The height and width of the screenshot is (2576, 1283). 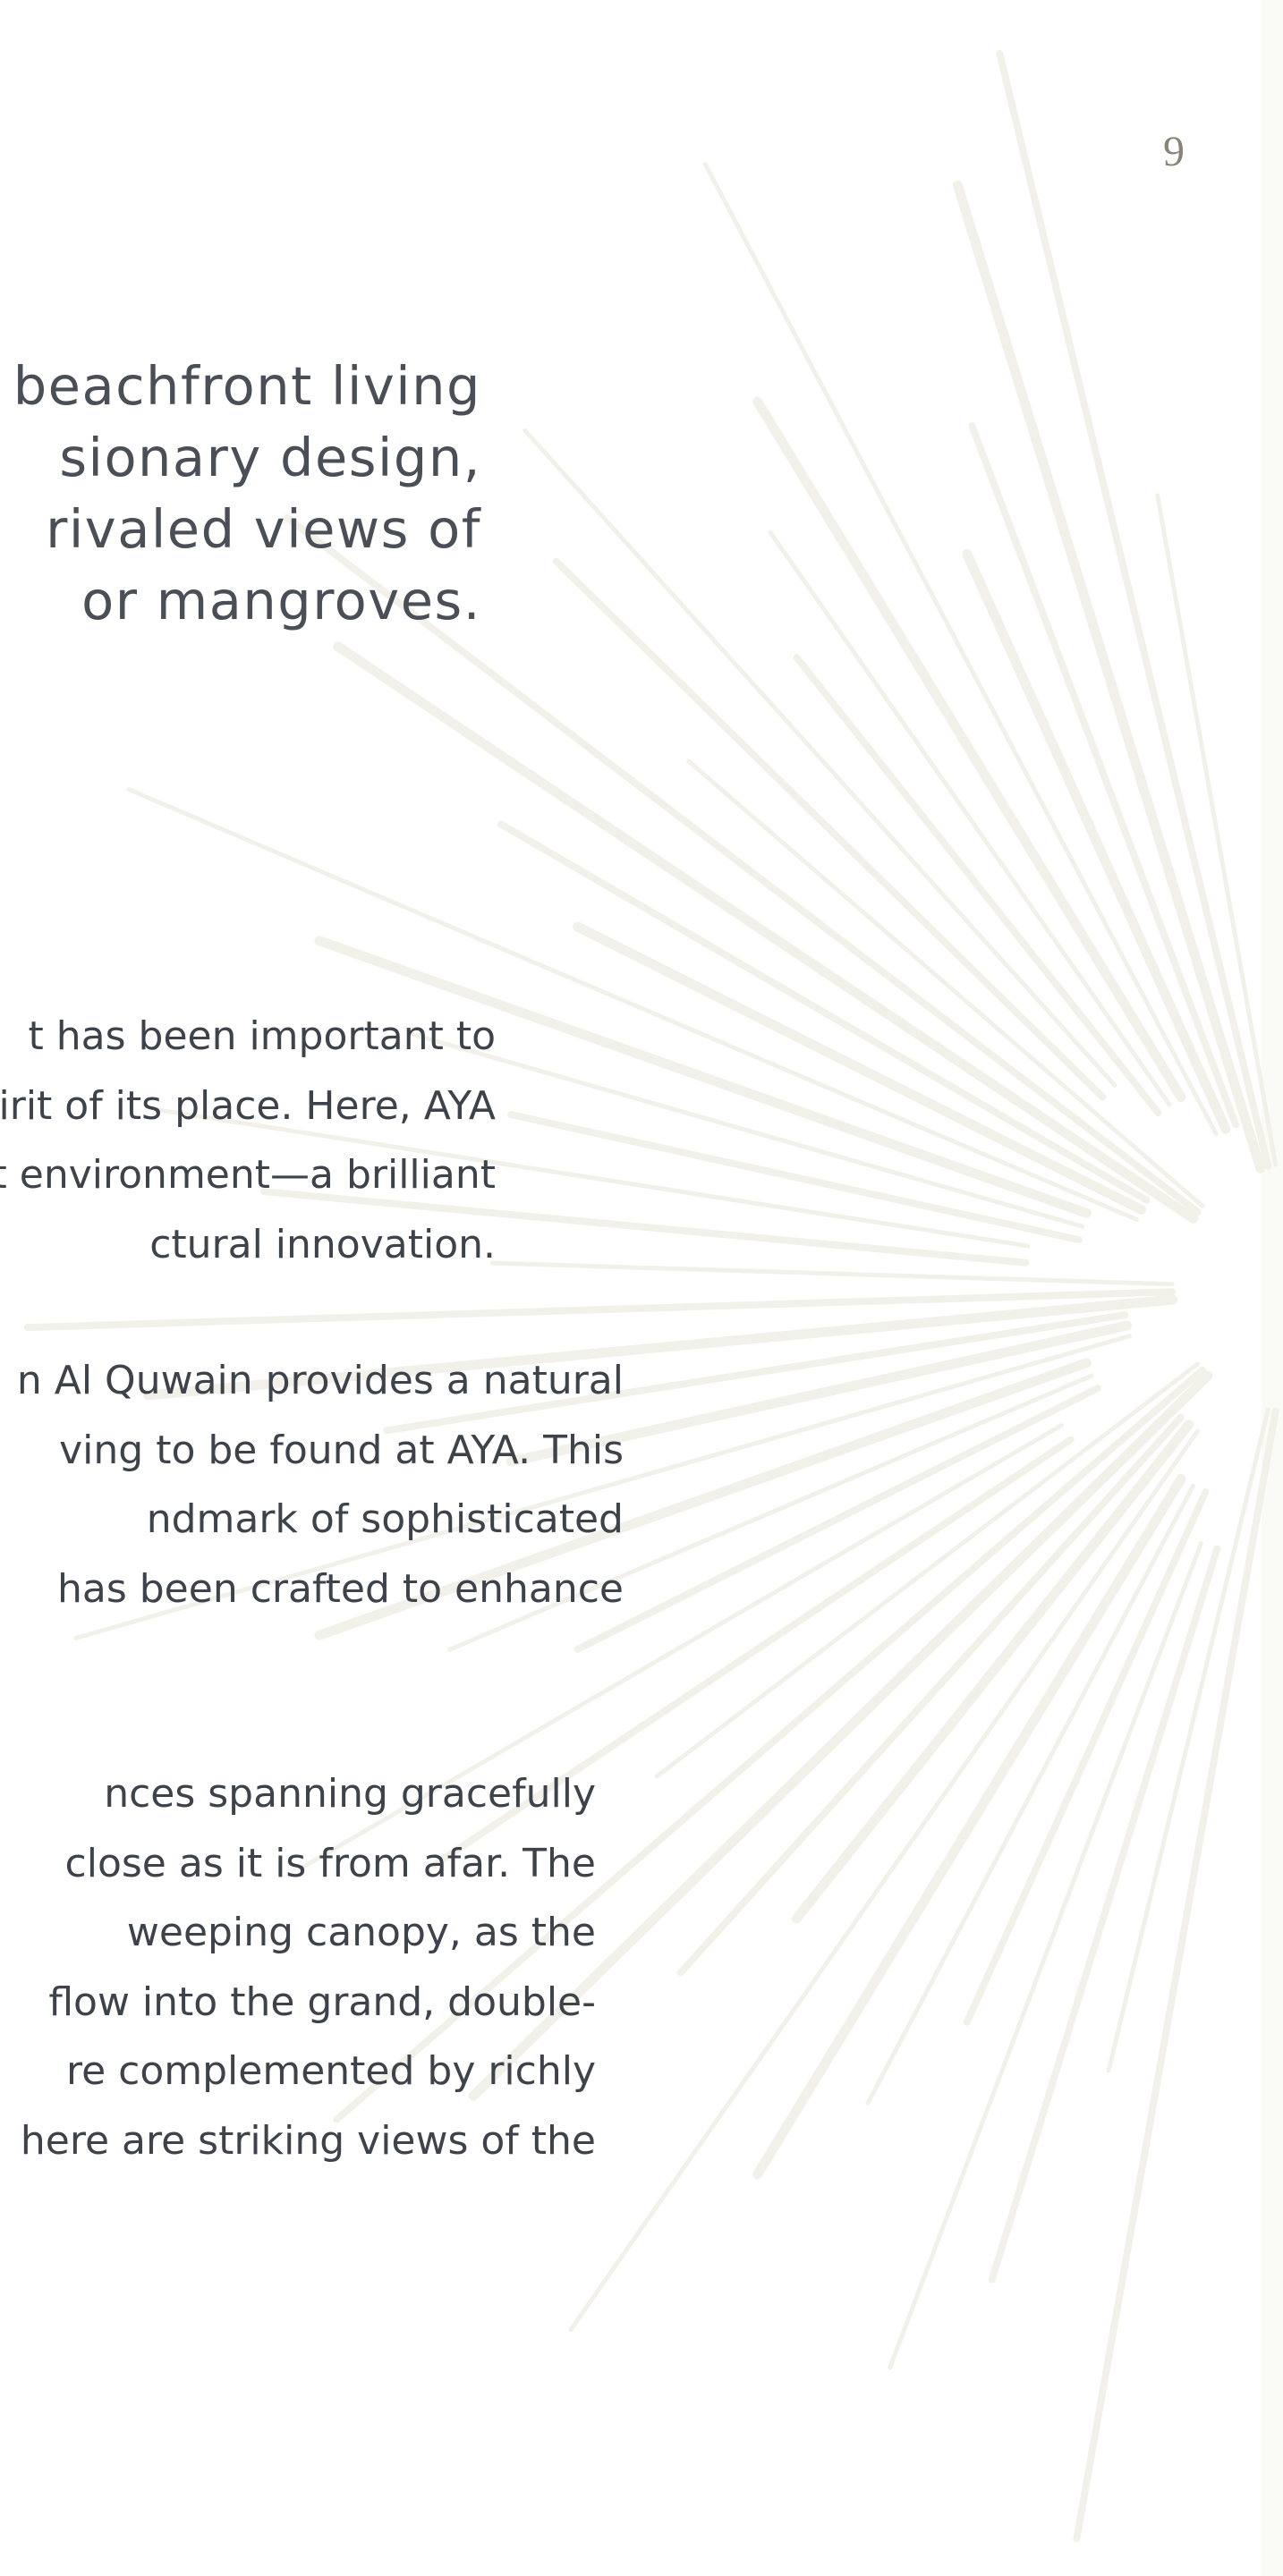 What do you see at coordinates (308, 2140) in the screenshot?
I see `paragraph-line: here are striking views of the` at bounding box center [308, 2140].